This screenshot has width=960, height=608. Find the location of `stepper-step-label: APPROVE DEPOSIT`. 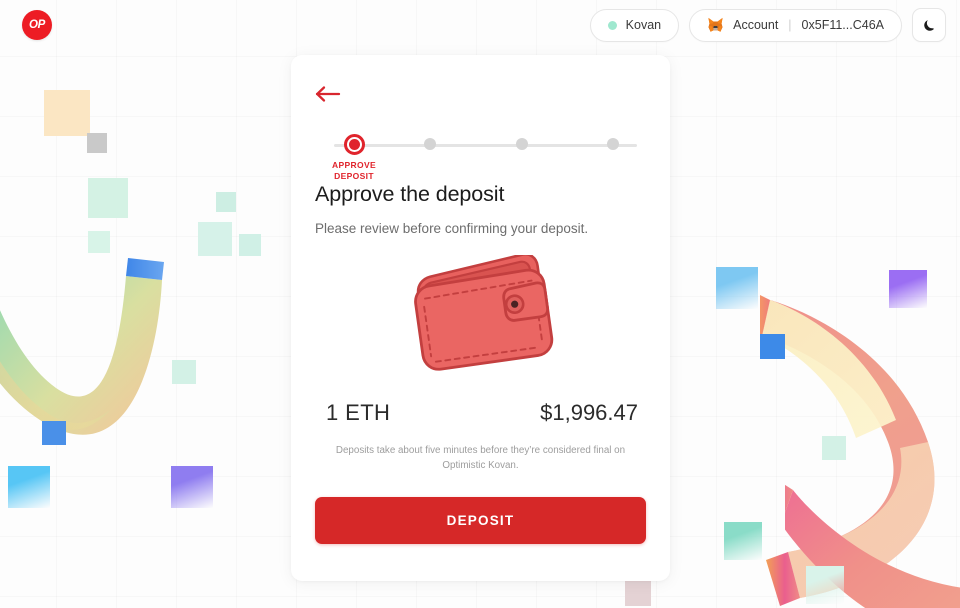

stepper-step-label: APPROVE DEPOSIT is located at coordinates (354, 171).